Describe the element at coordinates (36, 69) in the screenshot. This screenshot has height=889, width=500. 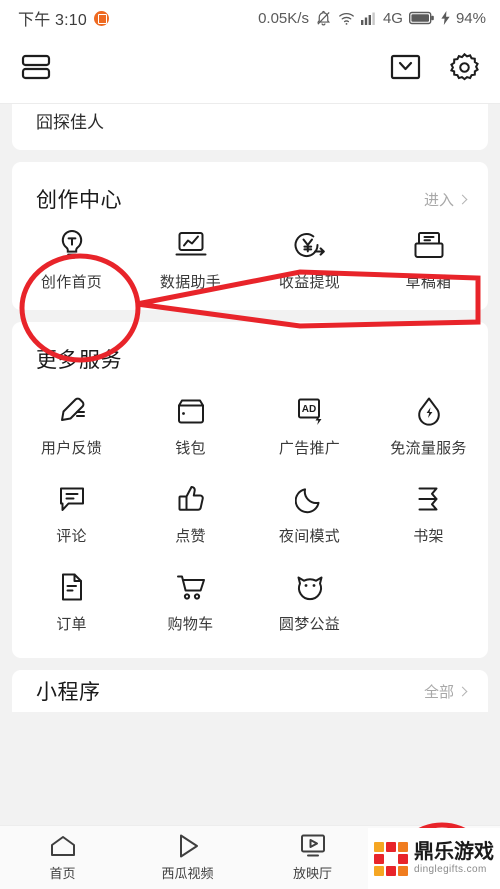
I see `split-screen-icon` at that location.